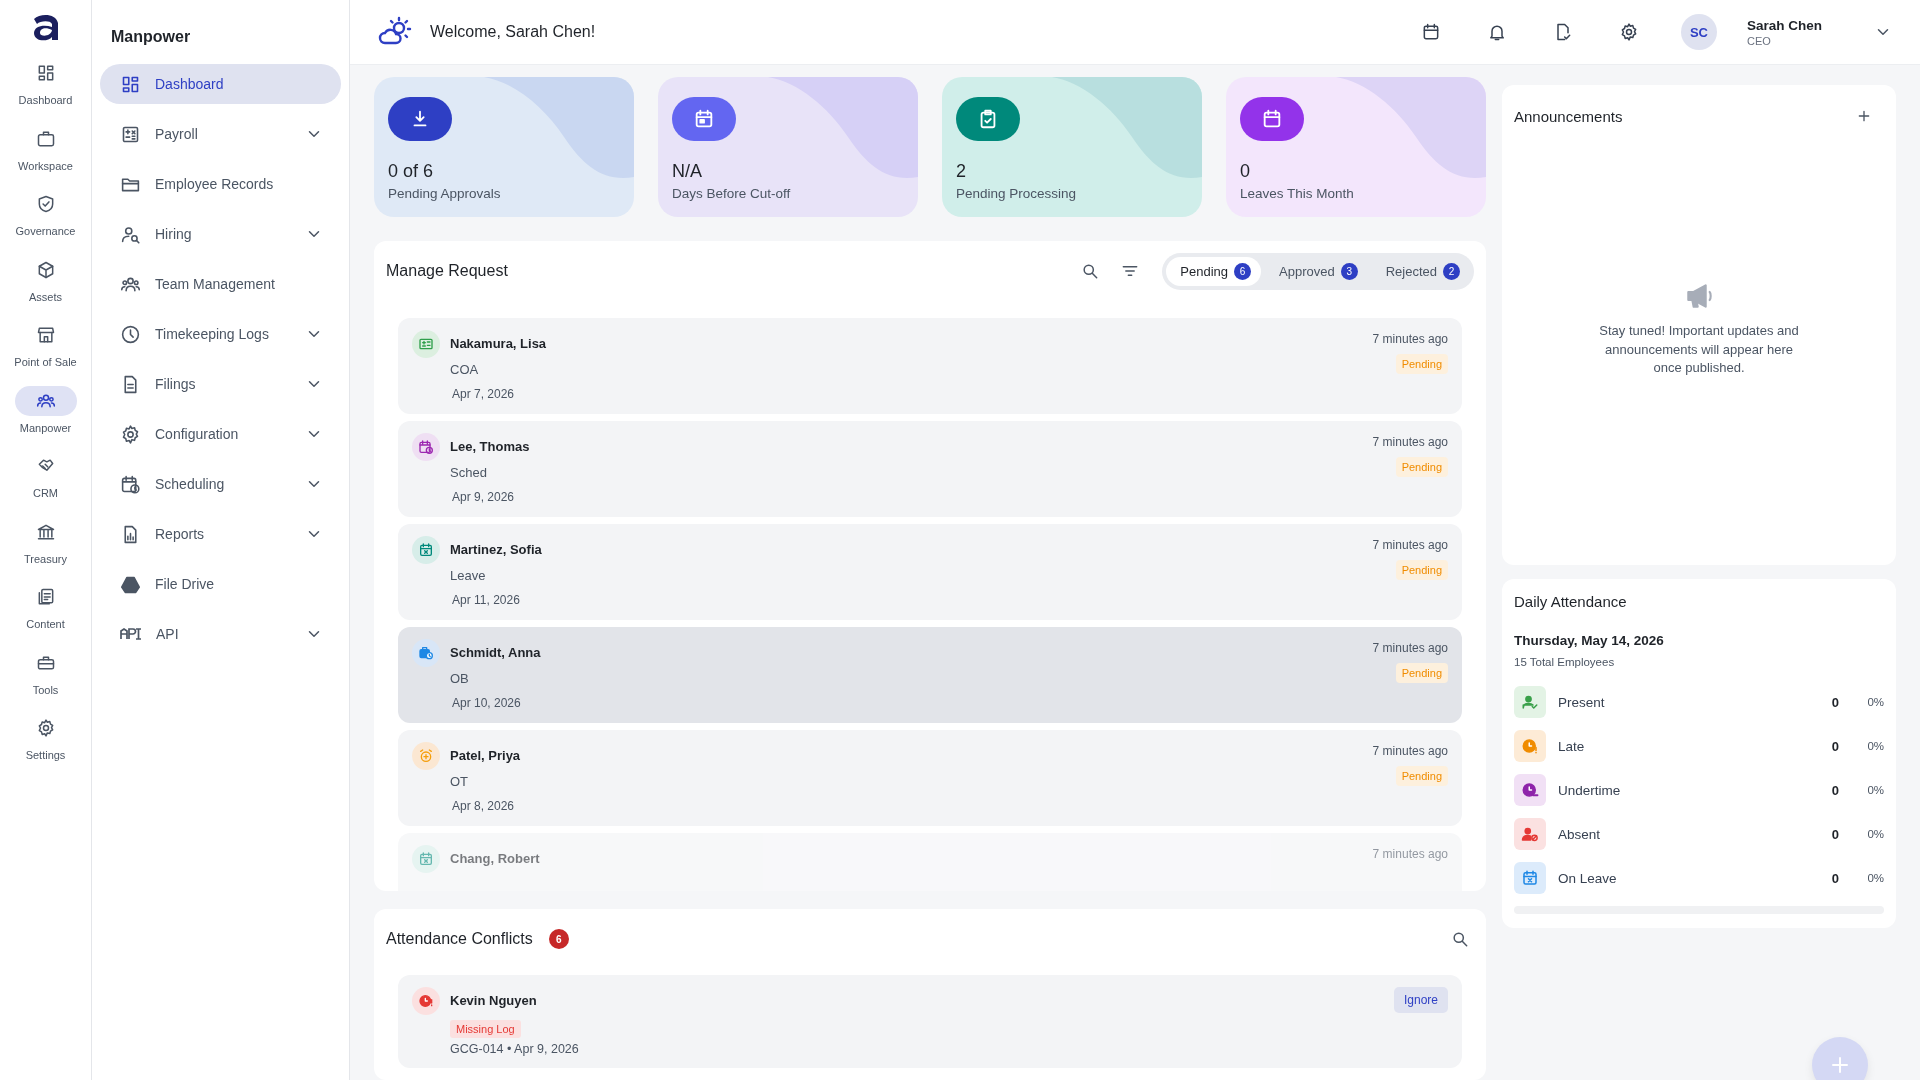 The width and height of the screenshot is (1920, 1080). What do you see at coordinates (1582, 702) in the screenshot?
I see `attendance-label: Present` at bounding box center [1582, 702].